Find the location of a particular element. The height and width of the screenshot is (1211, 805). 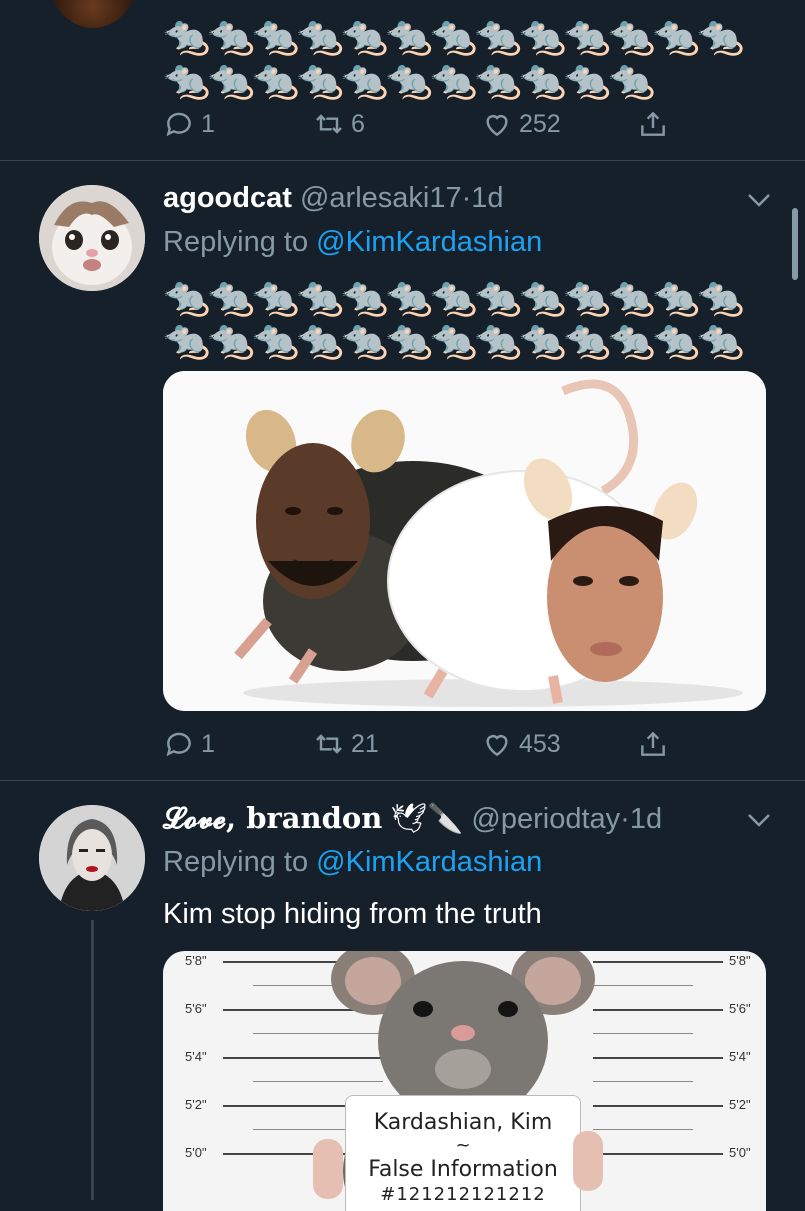

sign-subtitle: False Information is located at coordinates (463, 1169).